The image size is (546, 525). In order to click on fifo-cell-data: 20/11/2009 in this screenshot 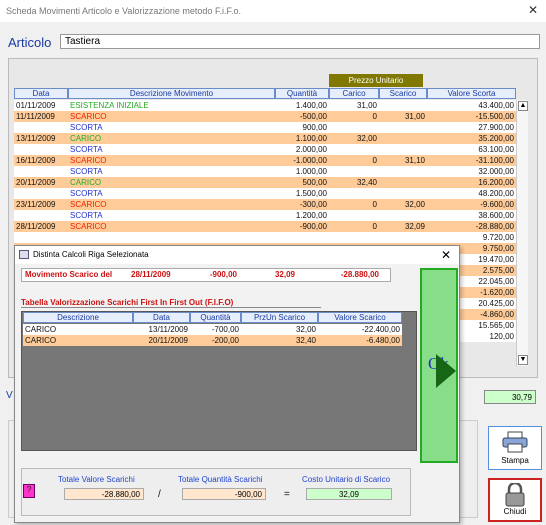, I will do `click(168, 340)`.